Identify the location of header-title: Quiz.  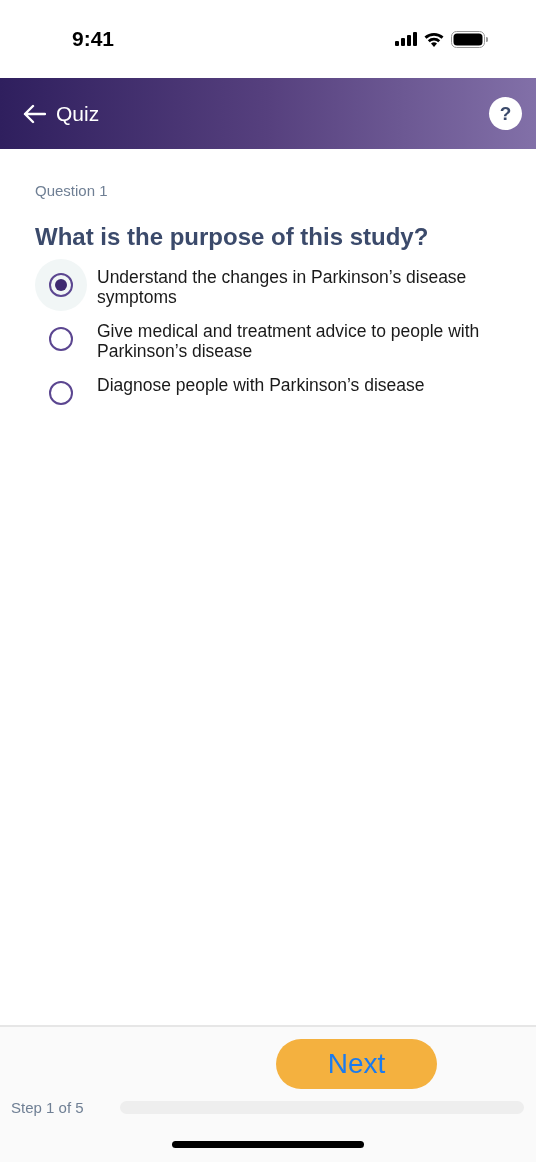
(78, 113).